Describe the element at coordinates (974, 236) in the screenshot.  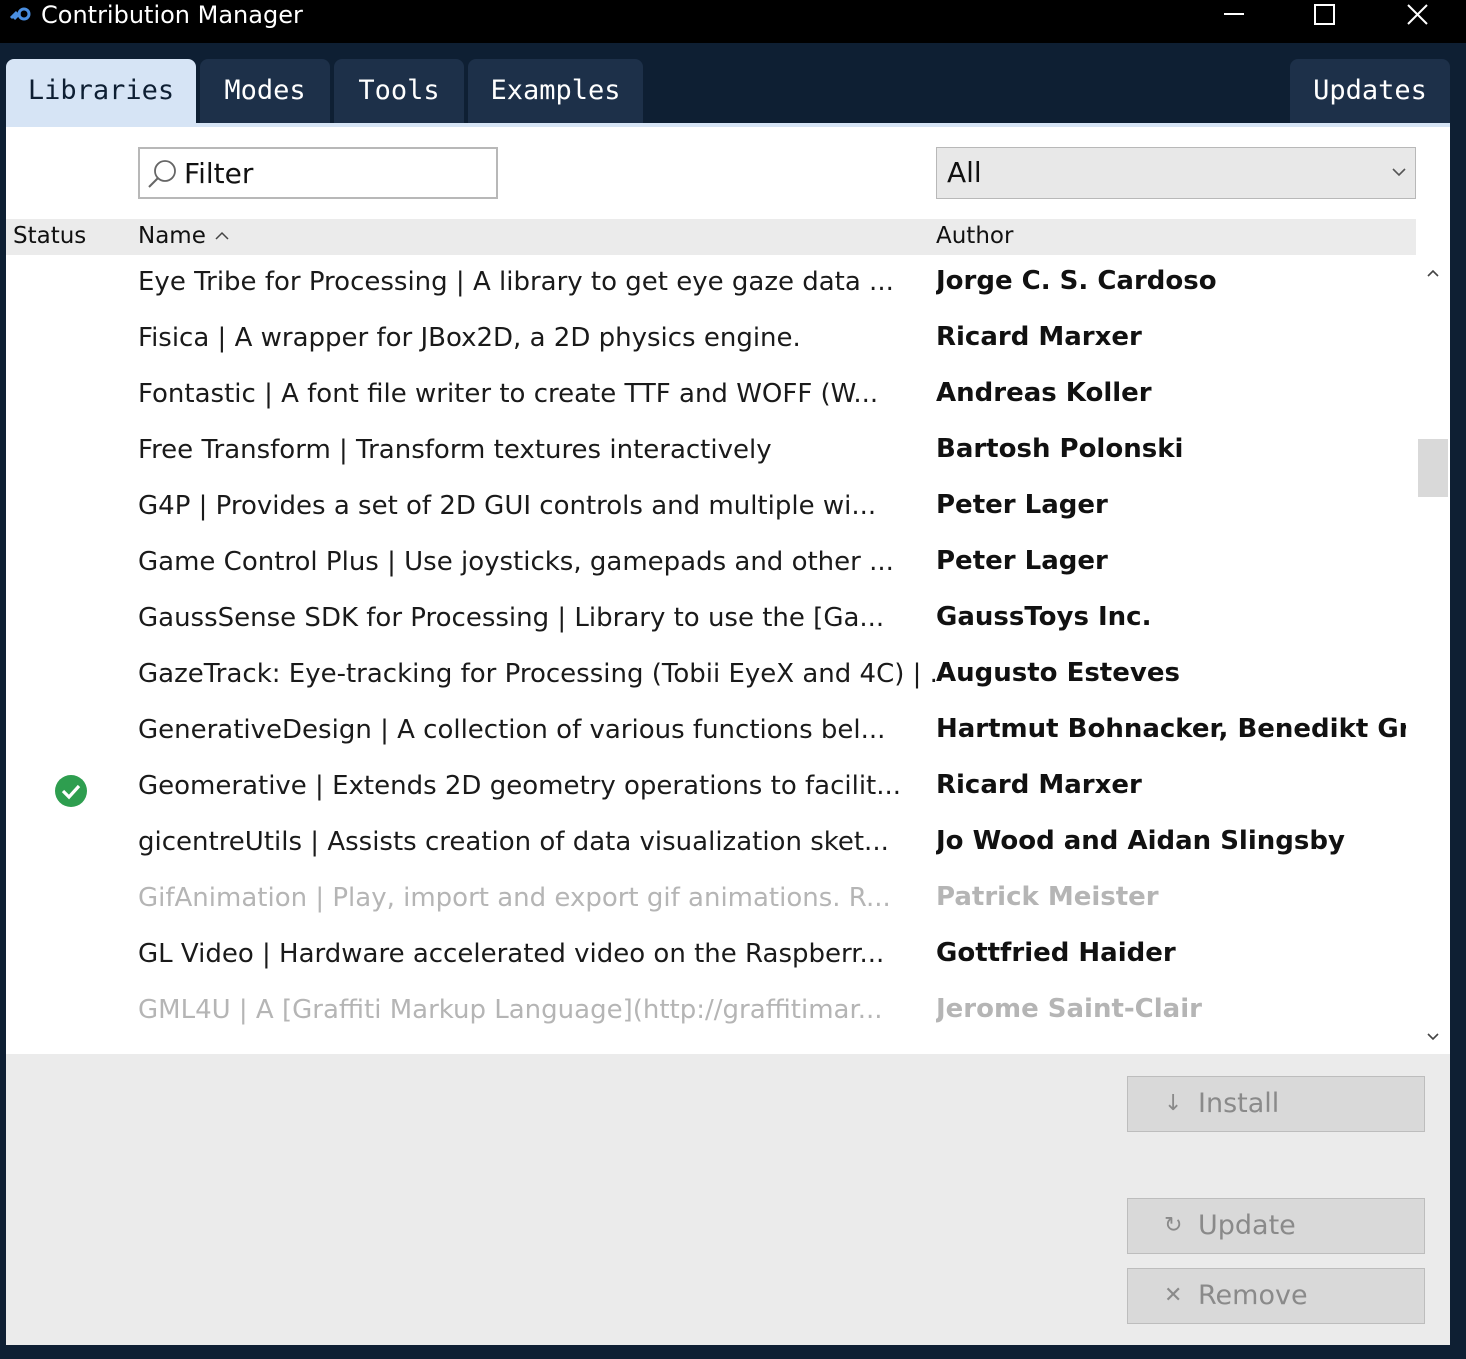
I see `column-author: Author` at that location.